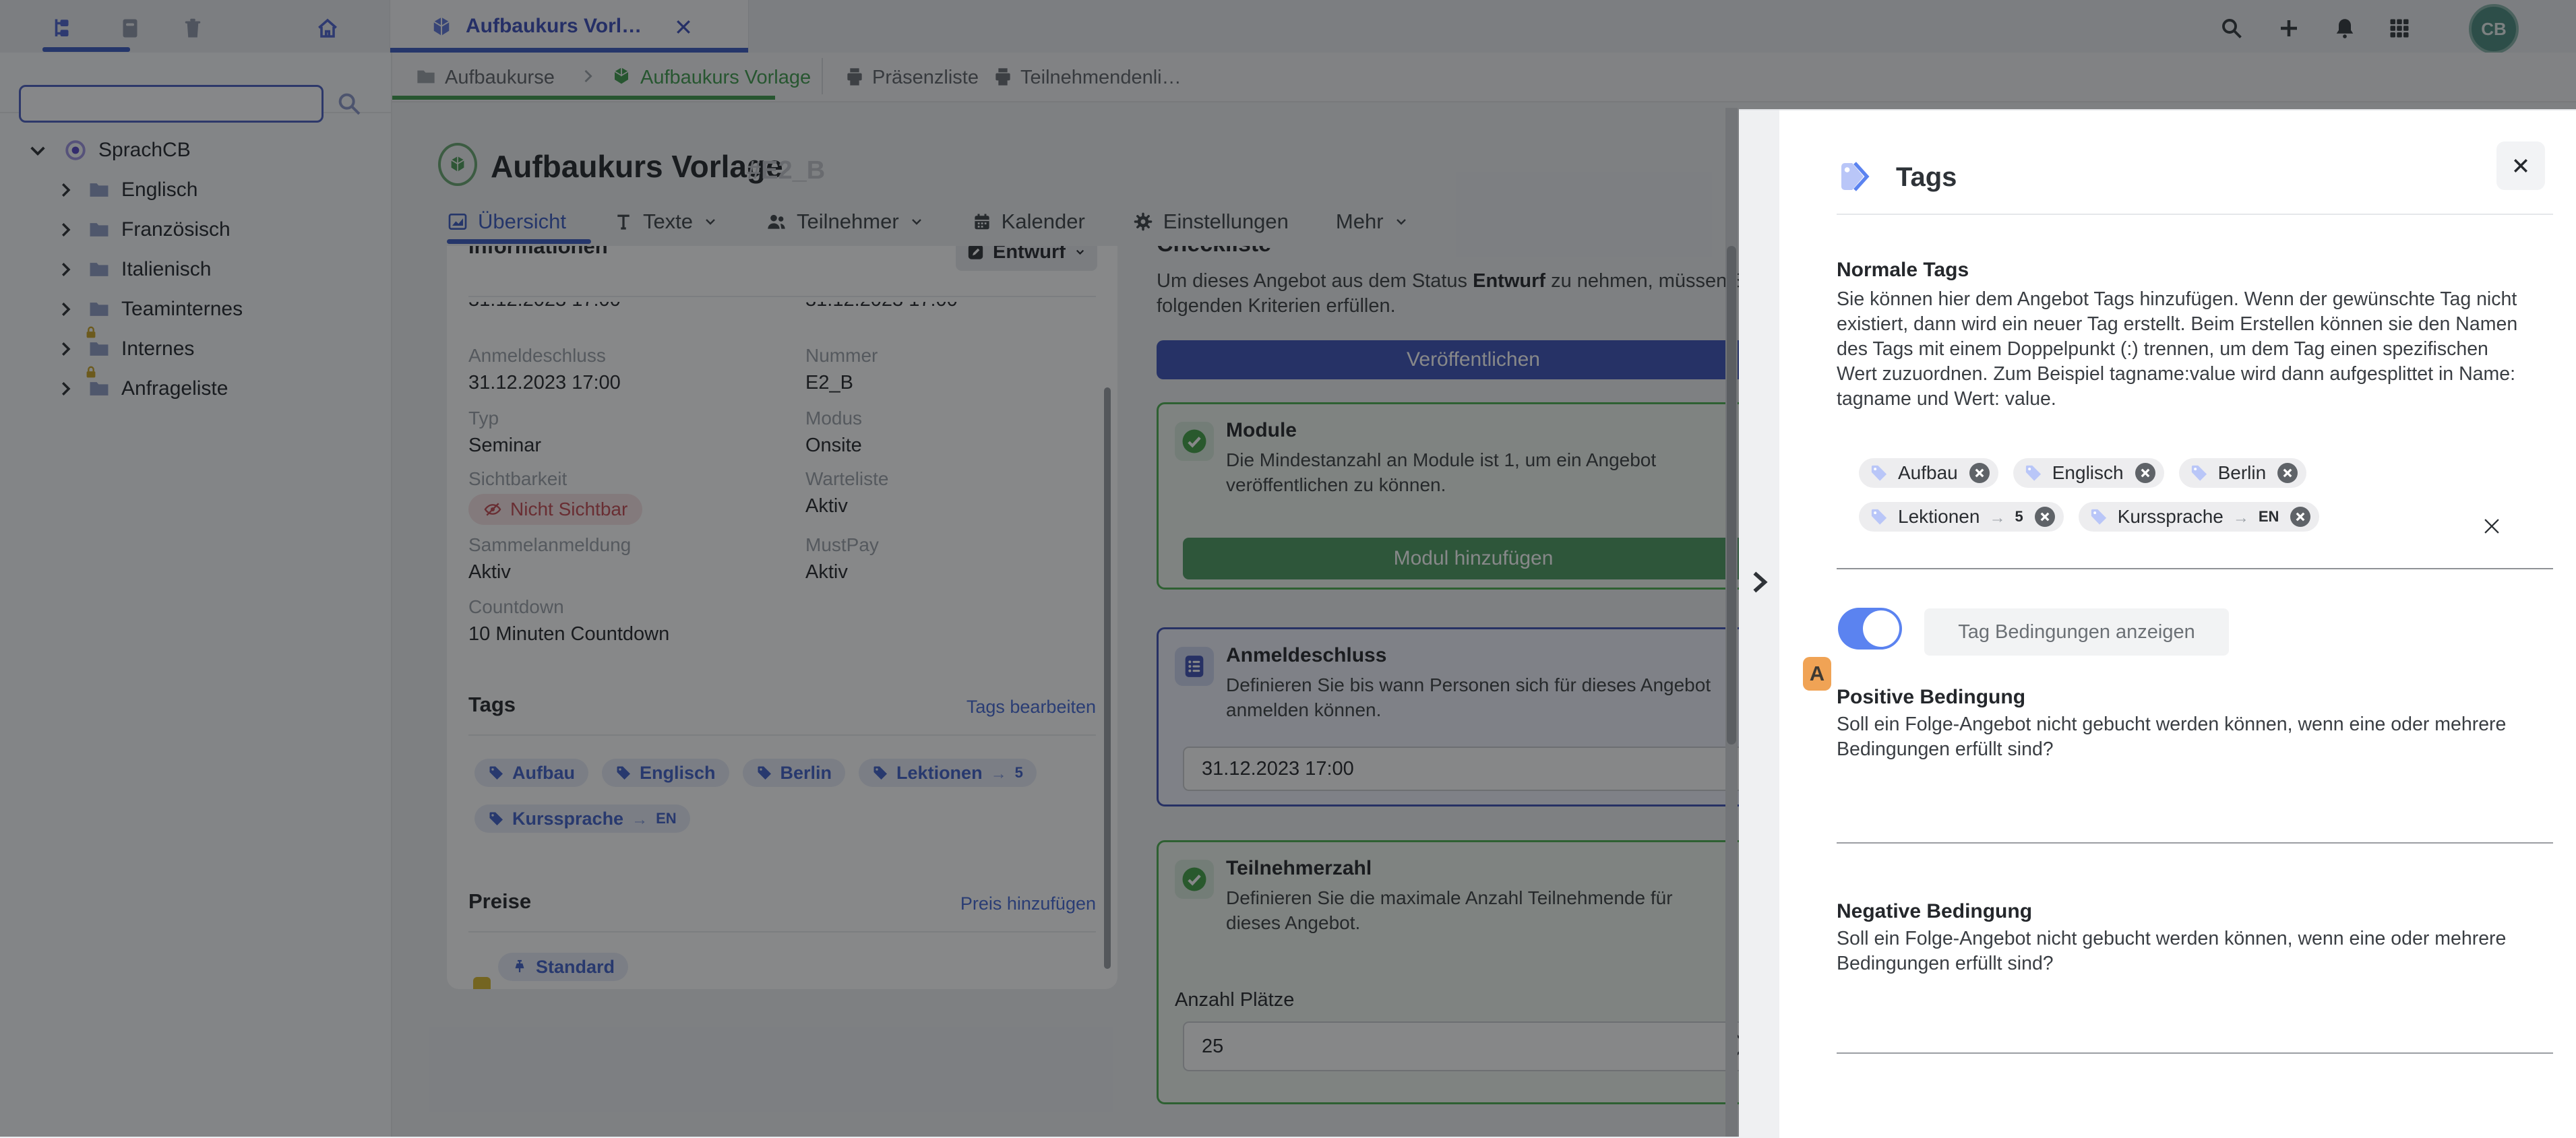 The image size is (2576, 1138). What do you see at coordinates (2076, 632) in the screenshot?
I see `toggle-label: Tag Bedingungen anzeigen` at bounding box center [2076, 632].